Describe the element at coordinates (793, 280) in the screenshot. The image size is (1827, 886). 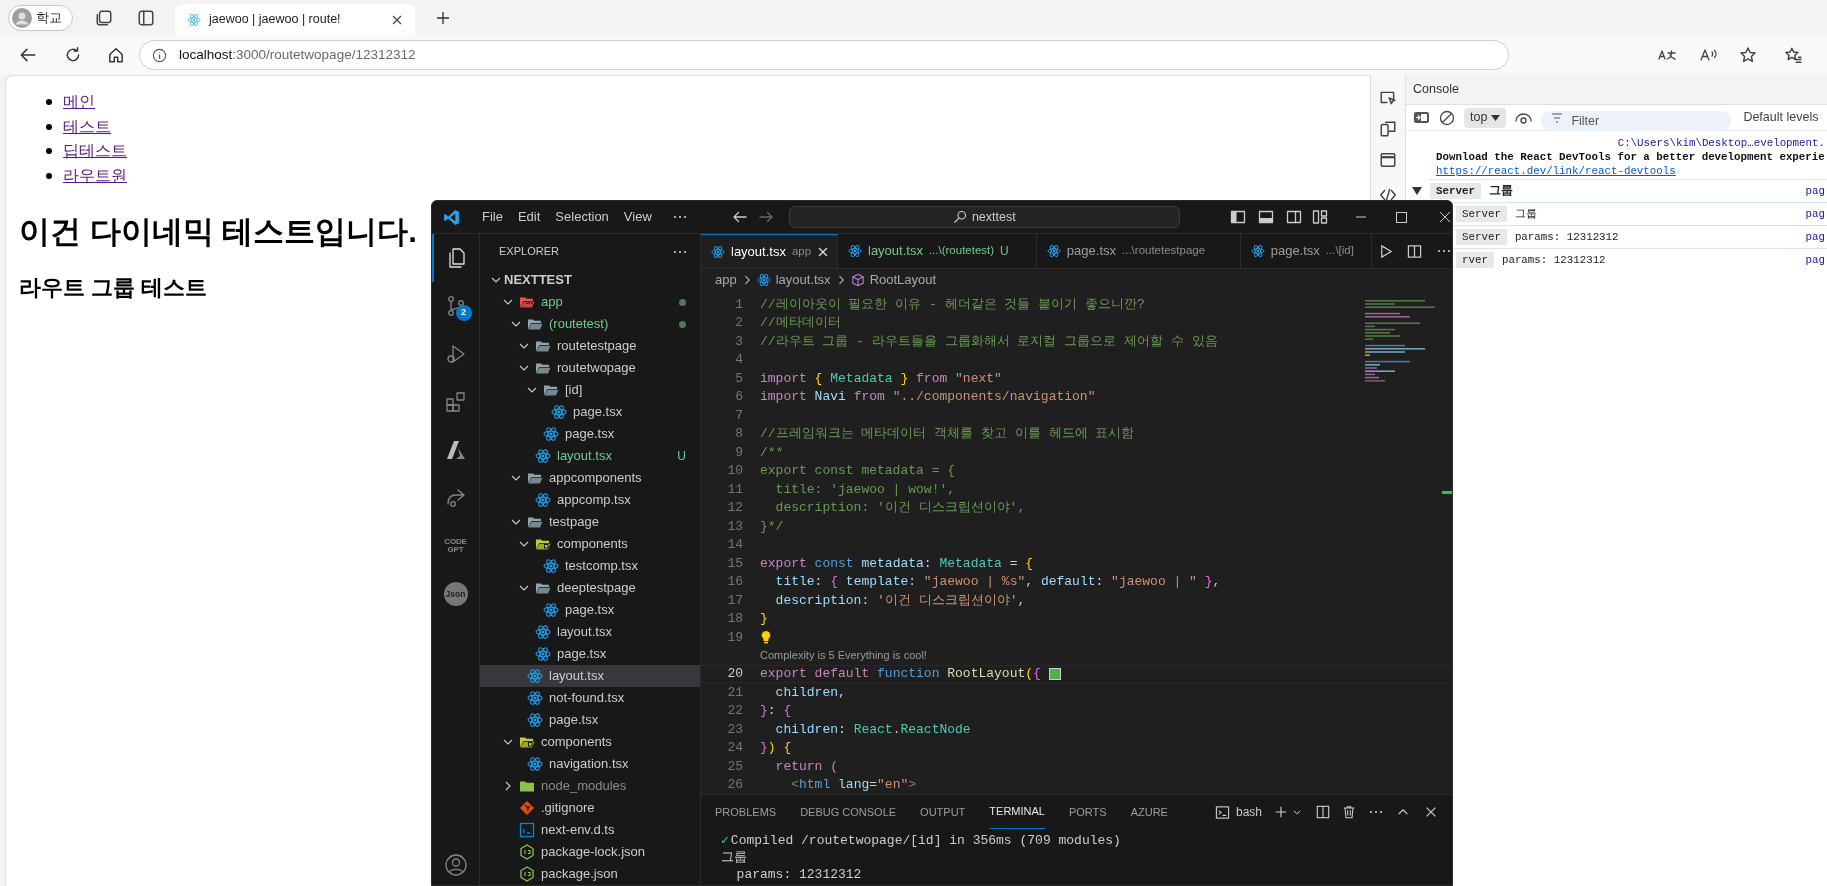
I see `breadcrumb-item: layout.tsx` at that location.